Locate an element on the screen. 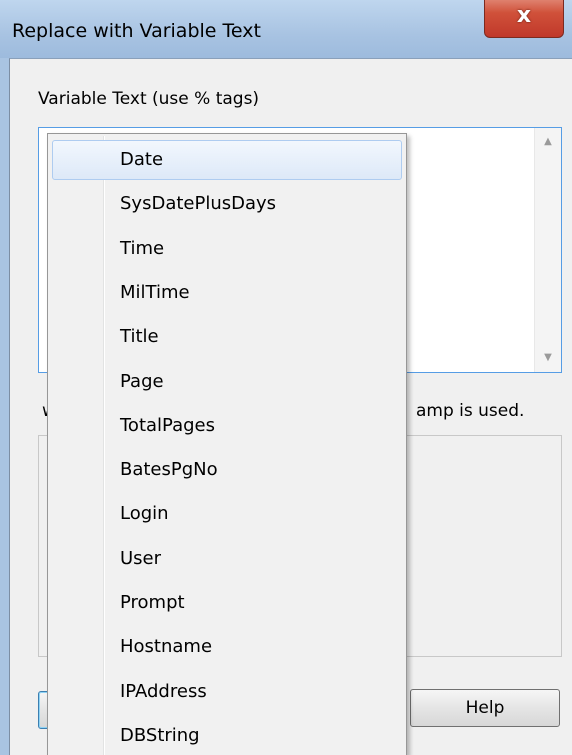  scroll-down-icon: ▼ is located at coordinates (548, 358).